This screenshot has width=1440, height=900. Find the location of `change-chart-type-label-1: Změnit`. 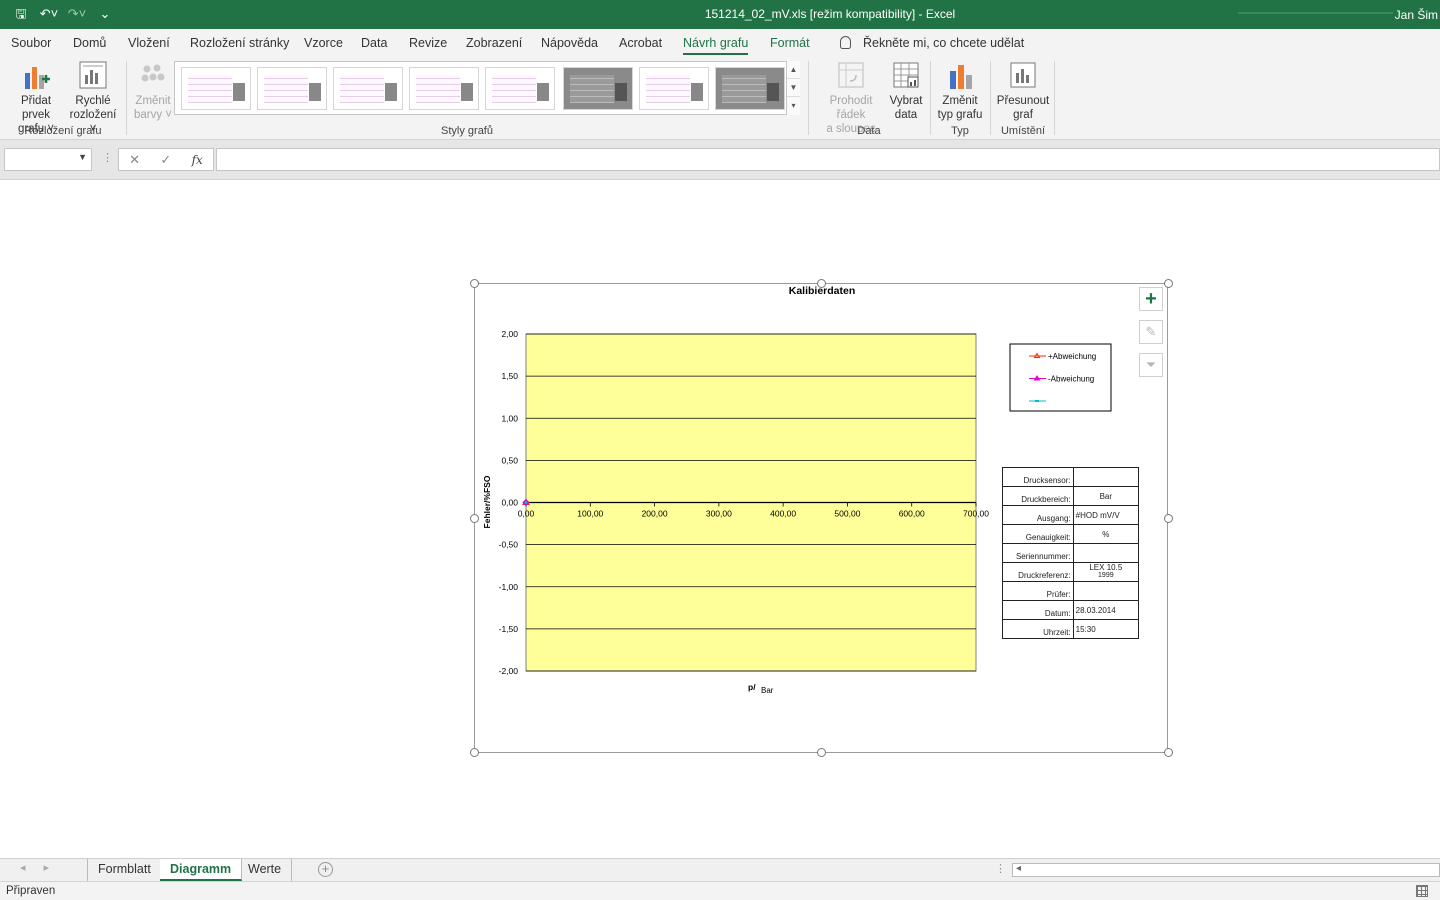

change-chart-type-label-1: Změnit is located at coordinates (960, 101).